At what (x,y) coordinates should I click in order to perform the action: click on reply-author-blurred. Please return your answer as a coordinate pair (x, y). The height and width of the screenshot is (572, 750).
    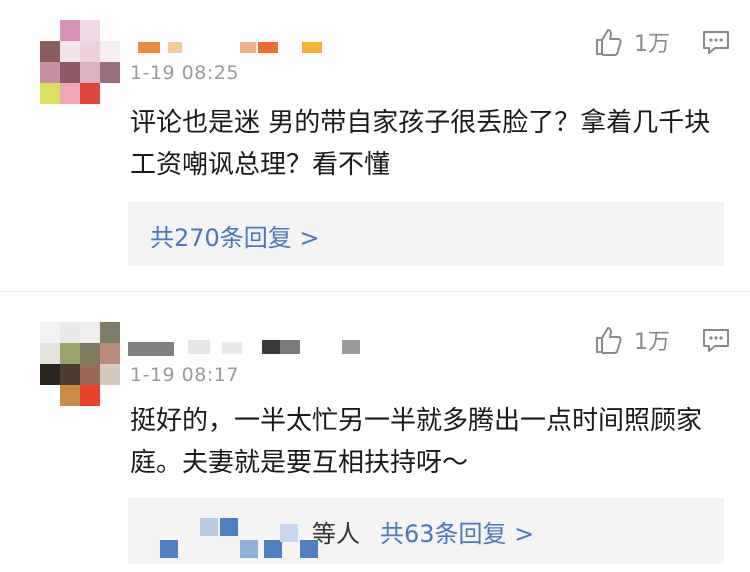
    Looking at the image, I should click on (169, 549).